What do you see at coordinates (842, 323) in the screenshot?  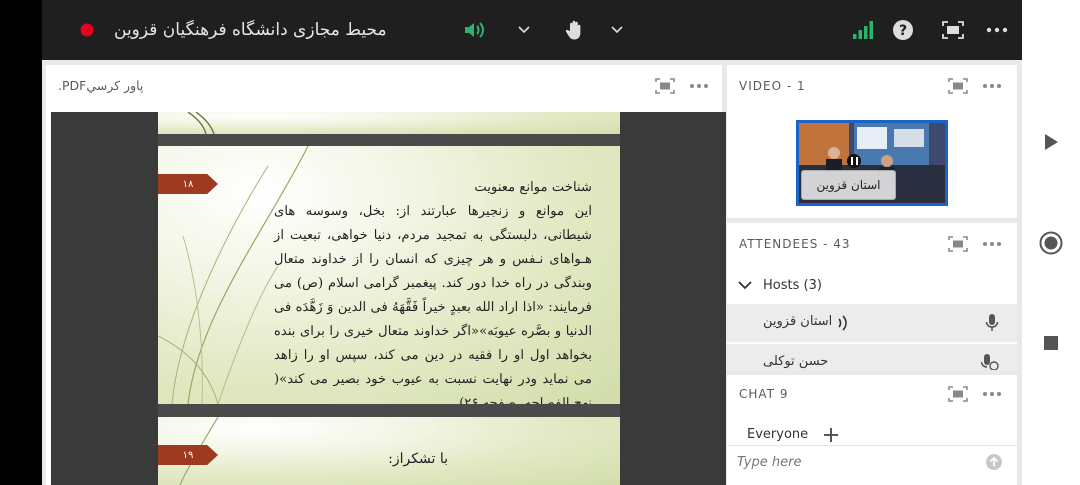 I see `speaking-wave-icon` at bounding box center [842, 323].